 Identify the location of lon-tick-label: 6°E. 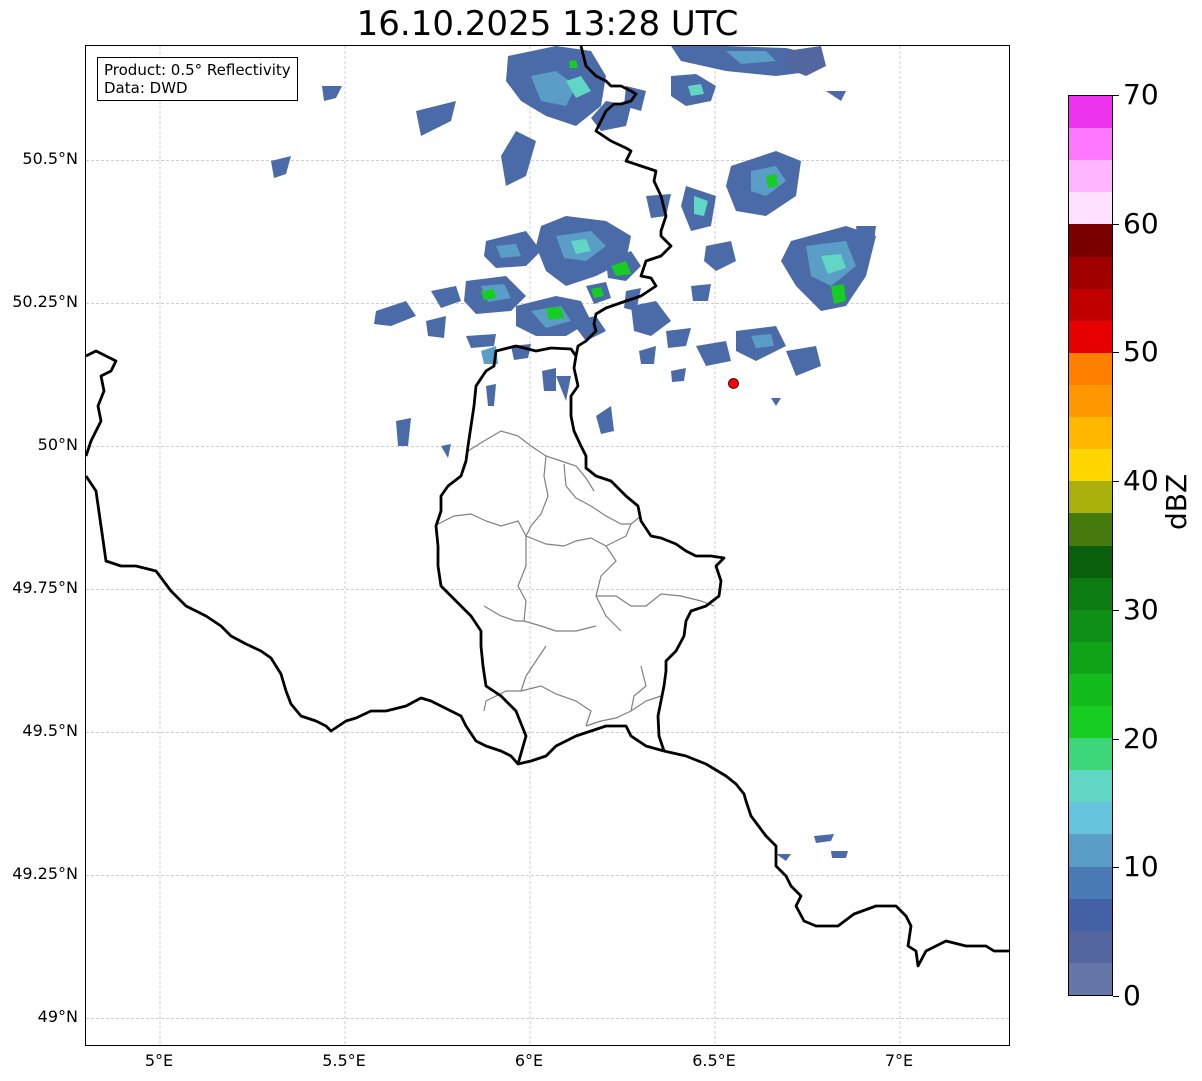
(529, 1060).